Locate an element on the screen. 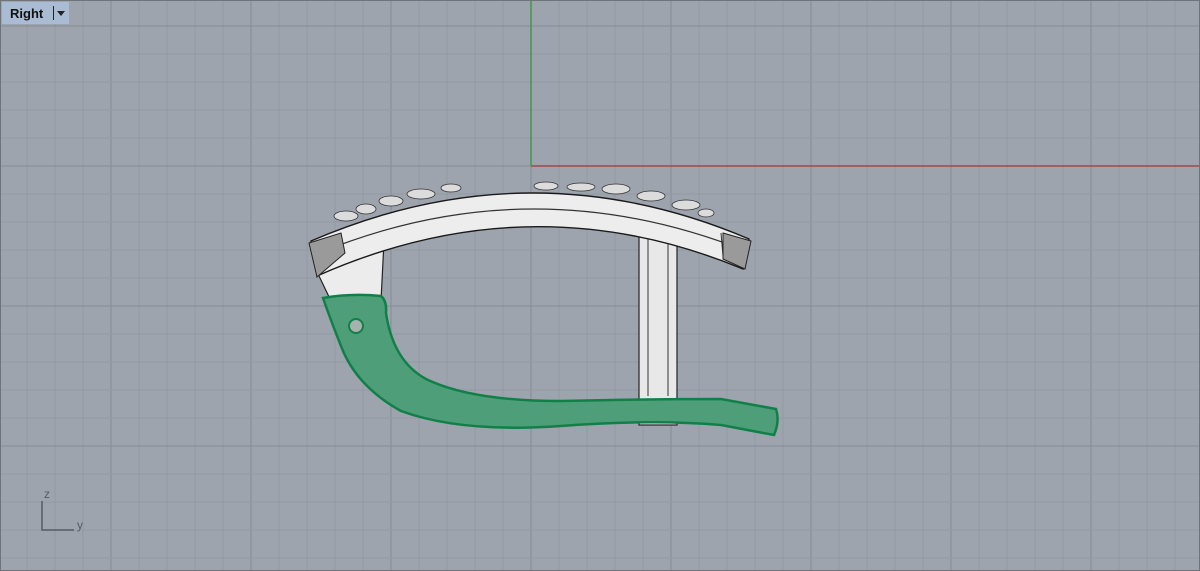  viewport-menu-dropdown is located at coordinates (59, 13).